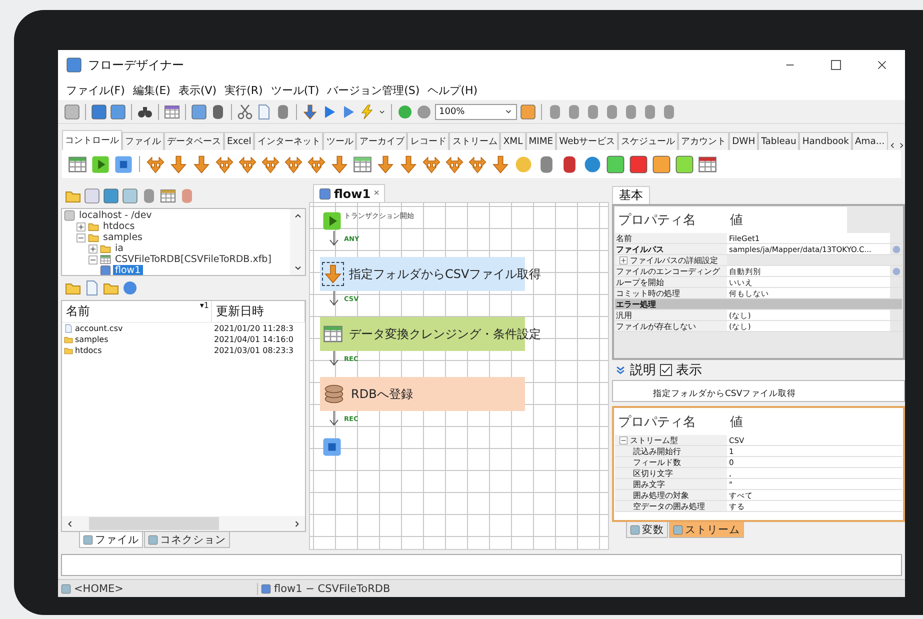 The height and width of the screenshot is (619, 923). What do you see at coordinates (349, 193) in the screenshot?
I see `editor-tab: flow1 ×` at bounding box center [349, 193].